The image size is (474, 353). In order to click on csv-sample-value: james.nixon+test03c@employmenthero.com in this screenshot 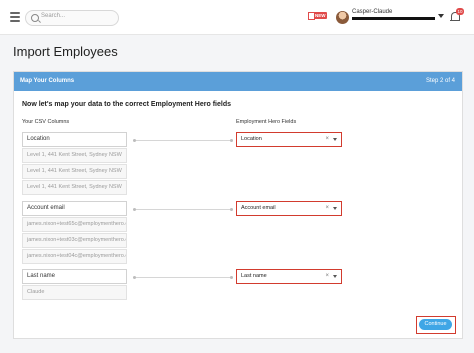, I will do `click(74, 240)`.